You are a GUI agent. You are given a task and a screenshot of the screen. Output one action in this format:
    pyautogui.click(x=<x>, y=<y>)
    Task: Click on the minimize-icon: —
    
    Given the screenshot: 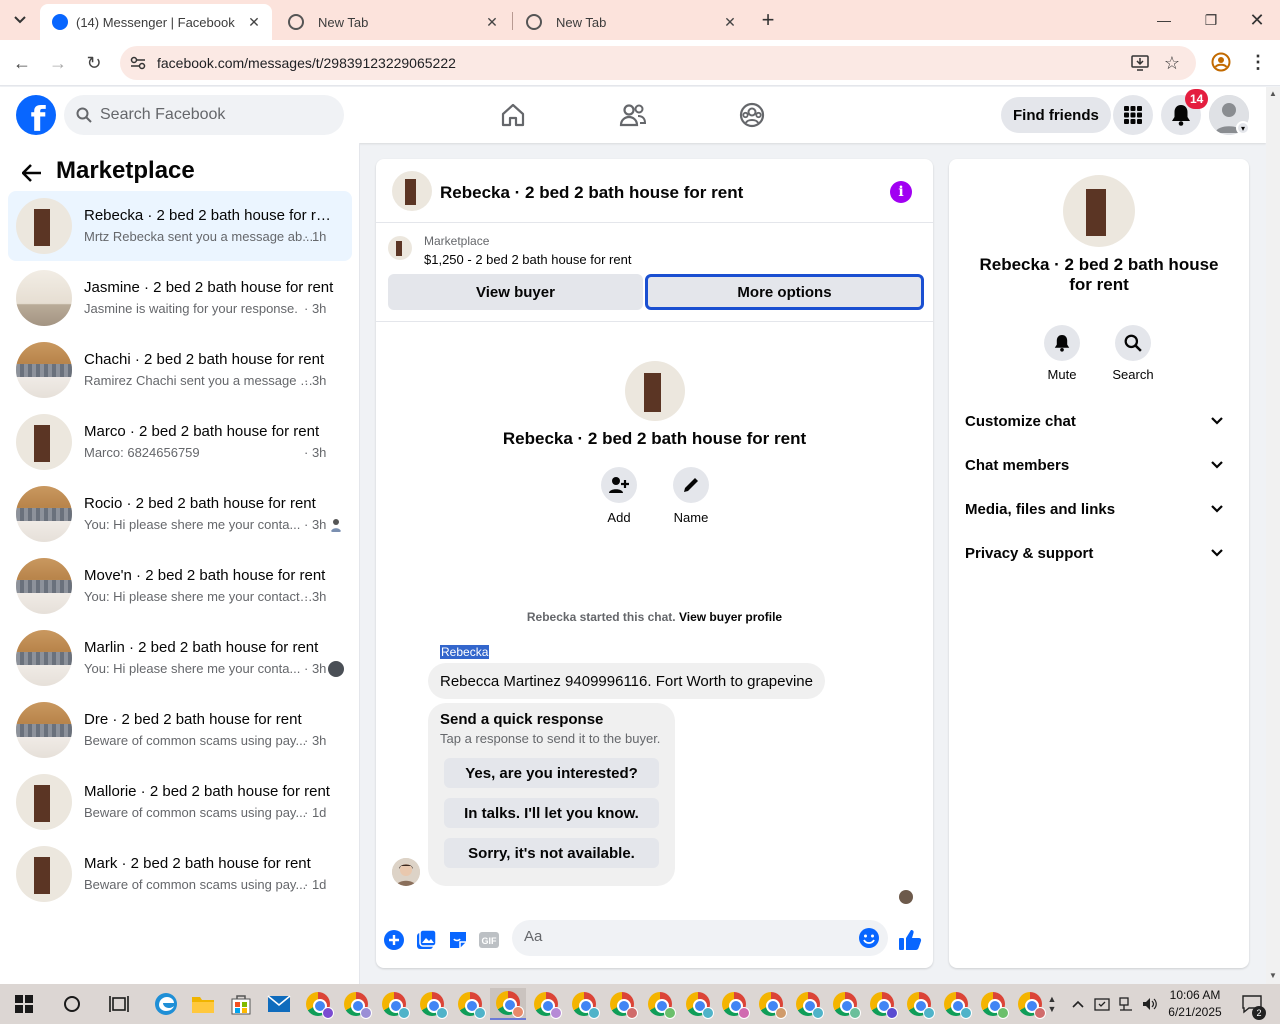 What is the action you would take?
    pyautogui.click(x=1164, y=20)
    